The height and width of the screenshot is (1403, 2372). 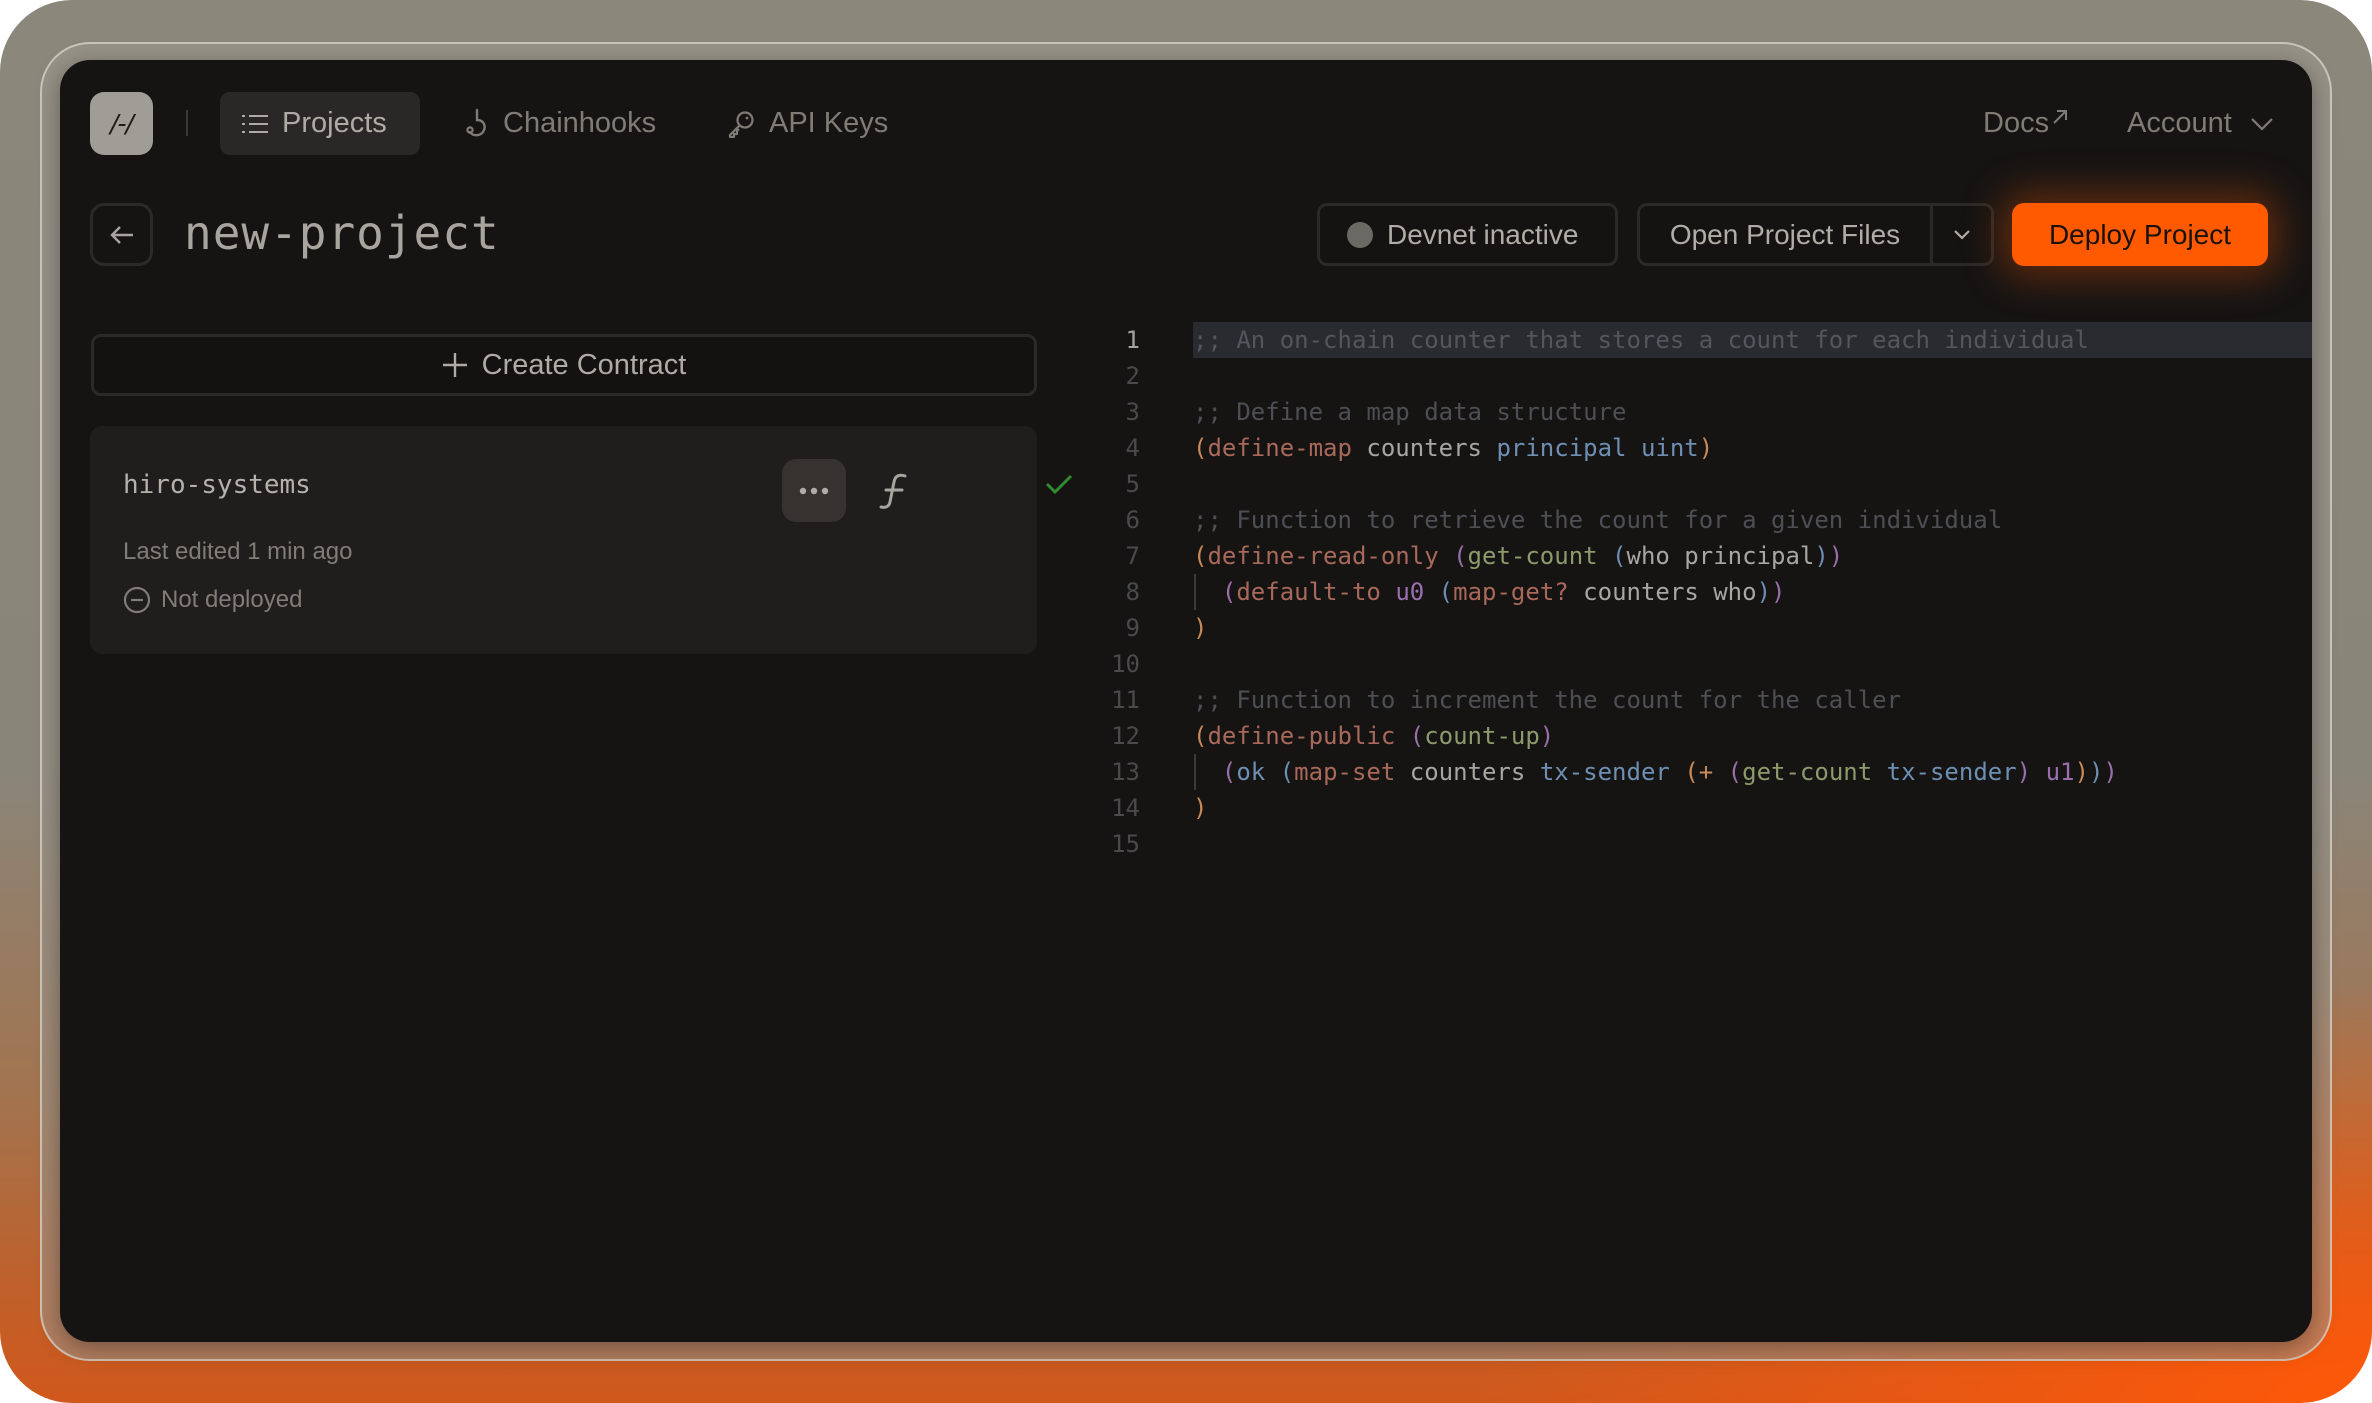 I want to click on line-number: 6, so click(x=1132, y=520).